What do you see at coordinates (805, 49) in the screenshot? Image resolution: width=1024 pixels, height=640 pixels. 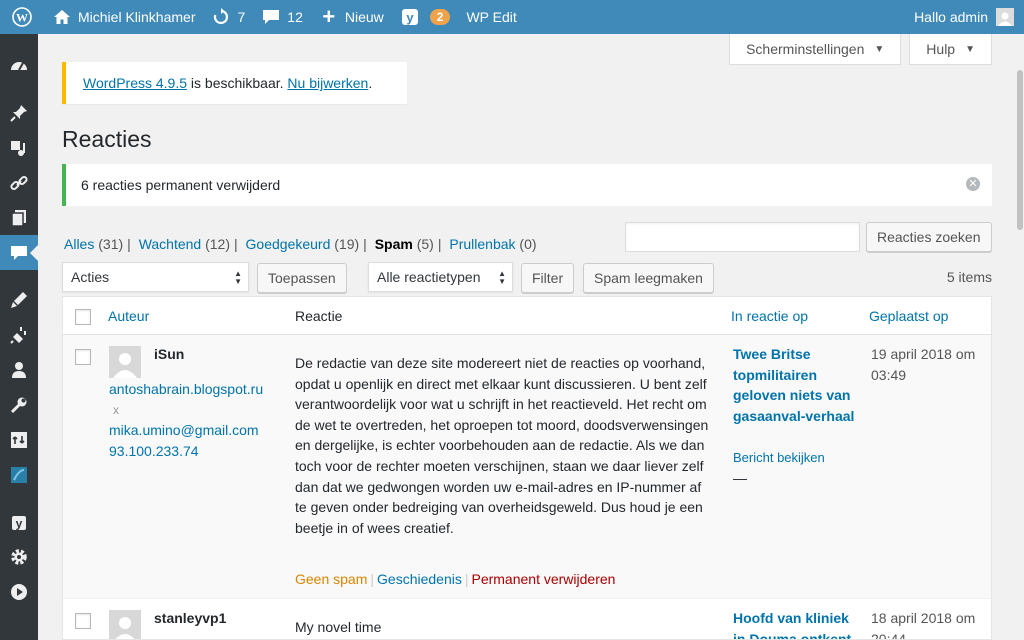 I see `screen-options-label: Scherminstellingen` at bounding box center [805, 49].